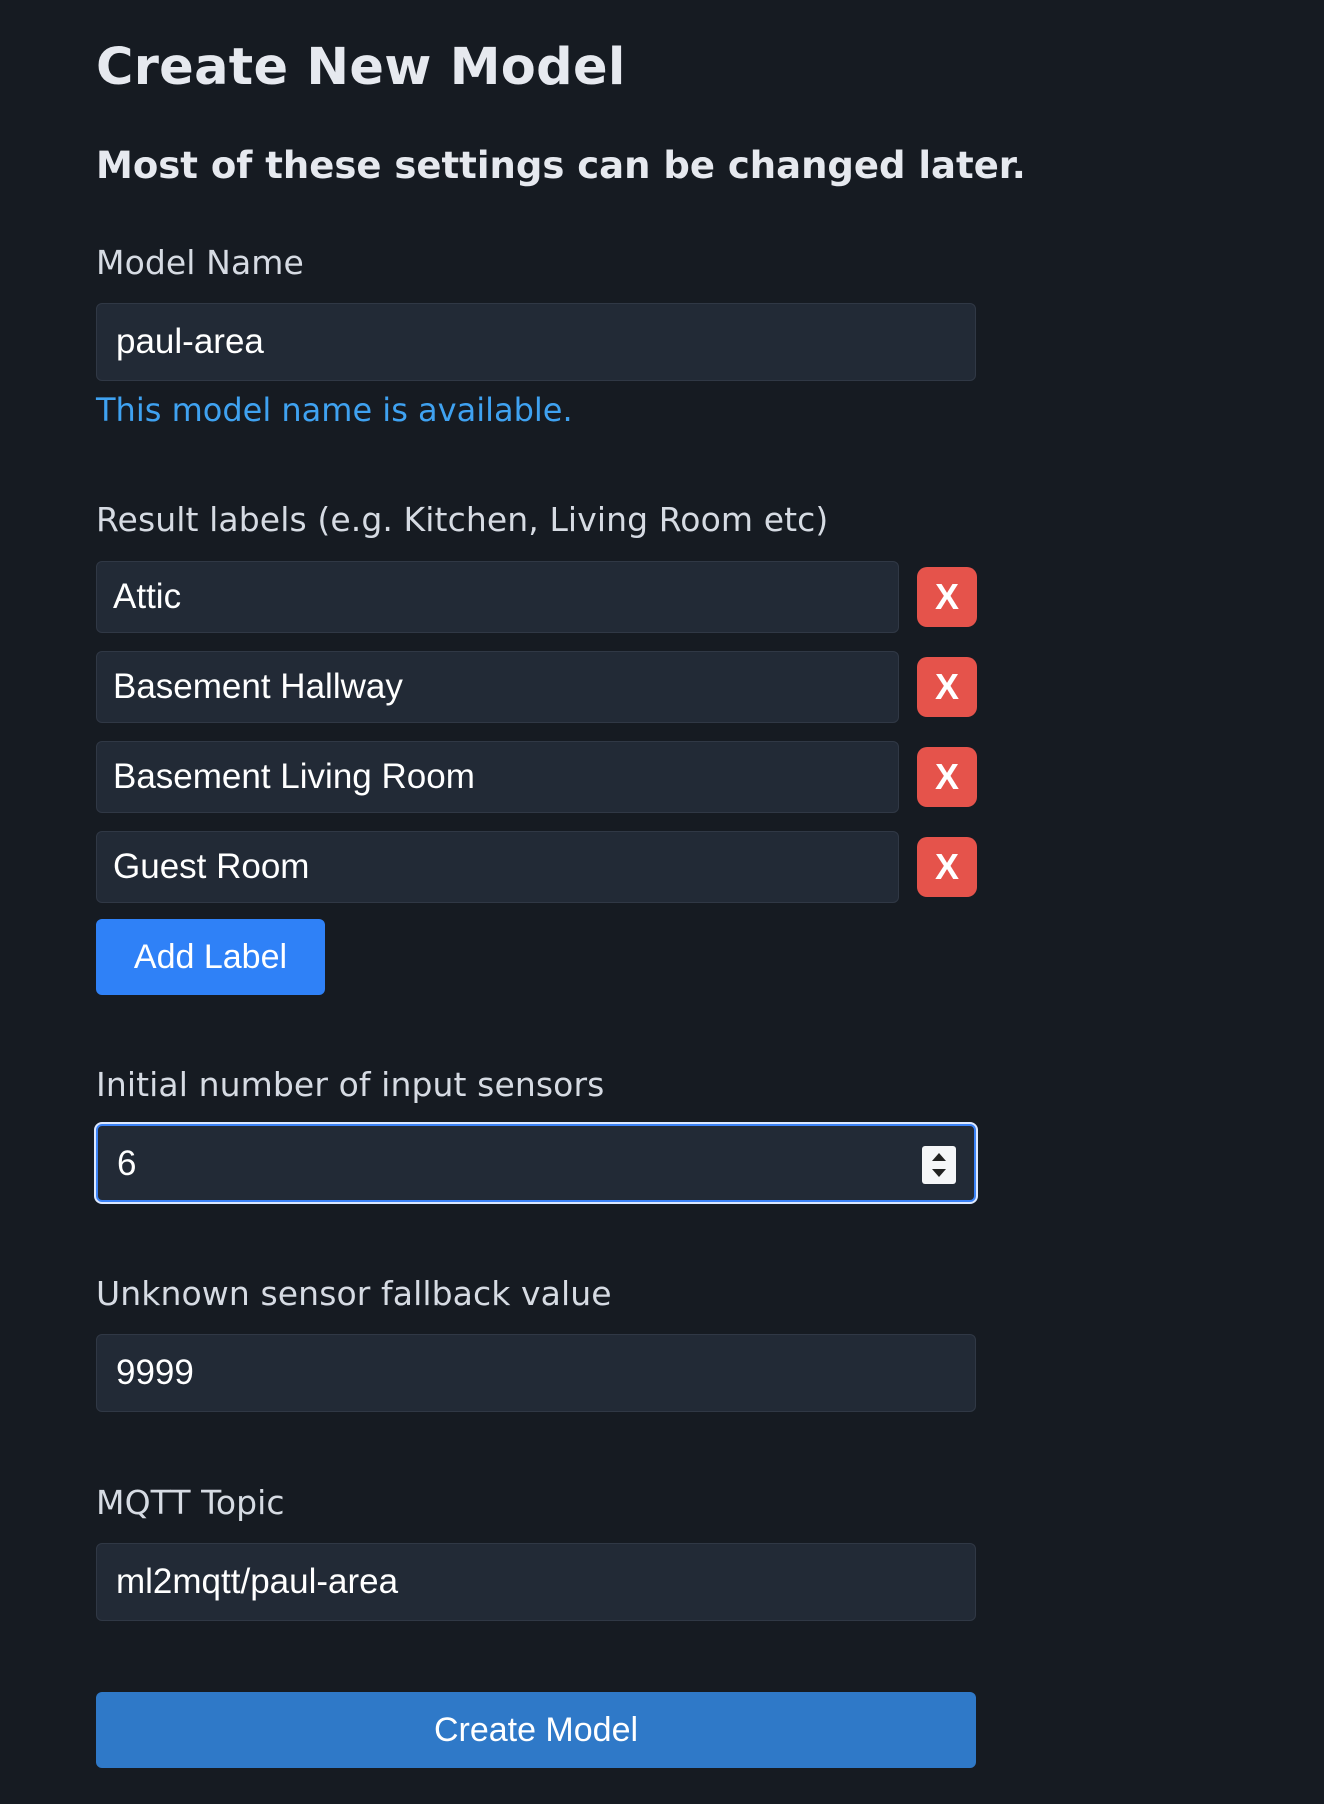 The width and height of the screenshot is (1324, 1804). I want to click on mqtt-topic-input: ml2mqtt/paul-area, so click(536, 1582).